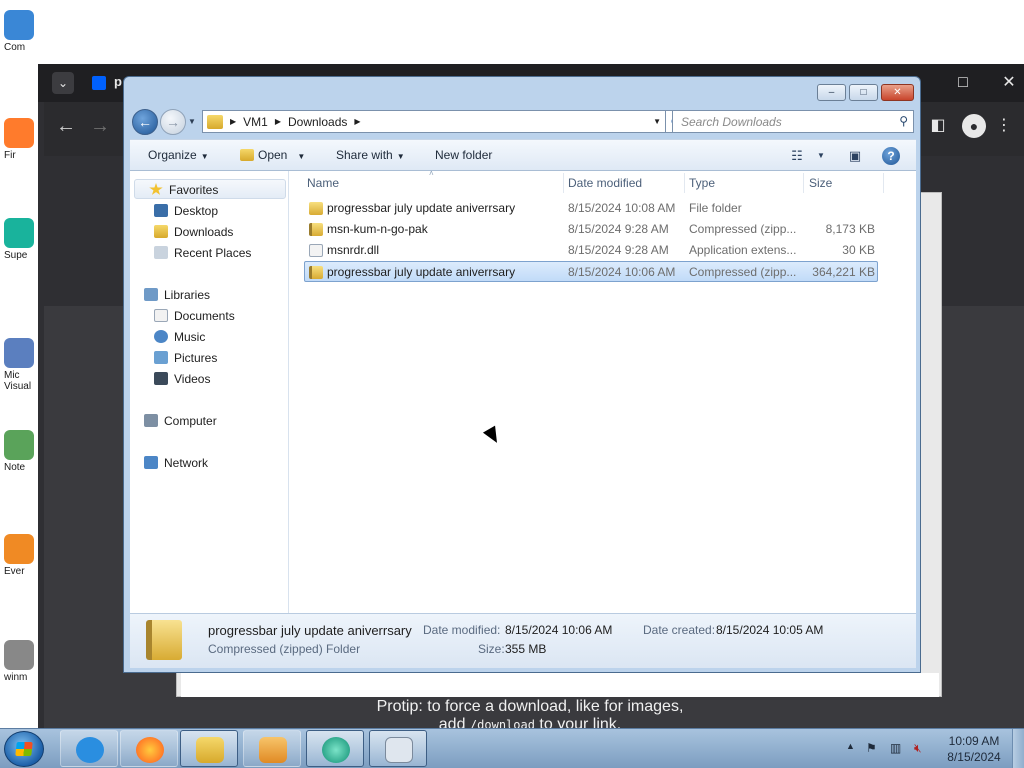  I want to click on desktop-icon-notepad: Note, so click(21, 451).